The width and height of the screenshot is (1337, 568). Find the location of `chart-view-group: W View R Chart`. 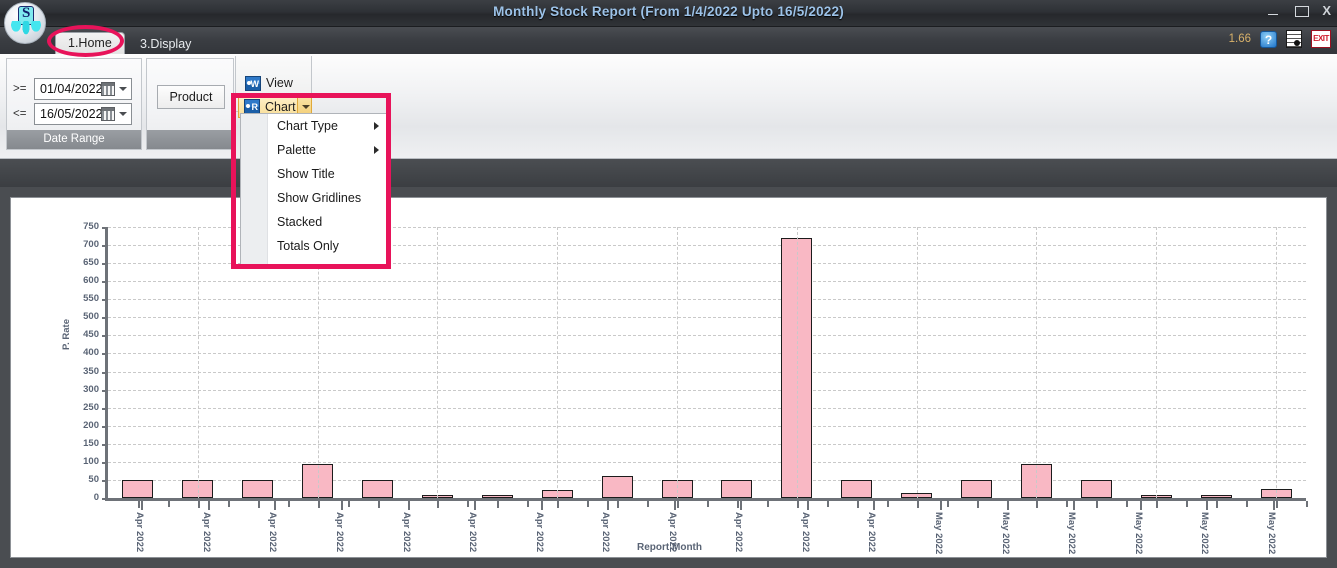

chart-view-group: W View R Chart is located at coordinates (273, 87).